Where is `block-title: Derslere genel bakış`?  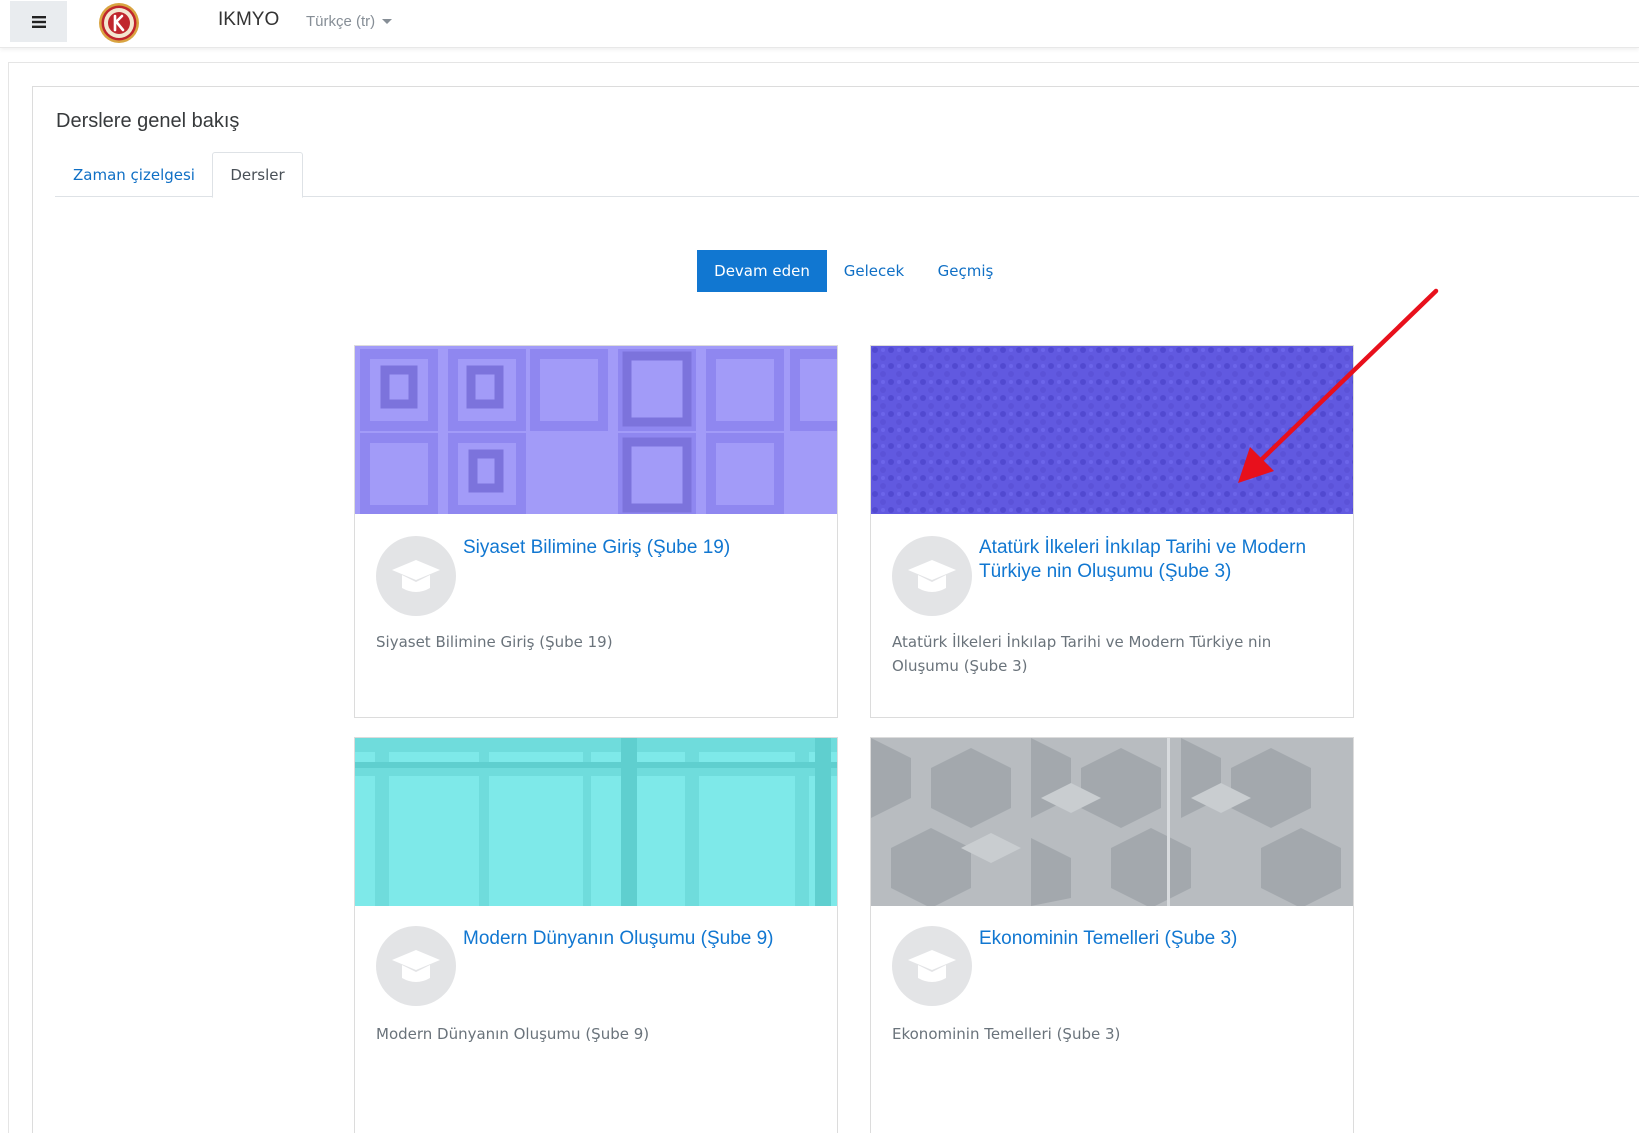 block-title: Derslere genel bakış is located at coordinates (148, 121).